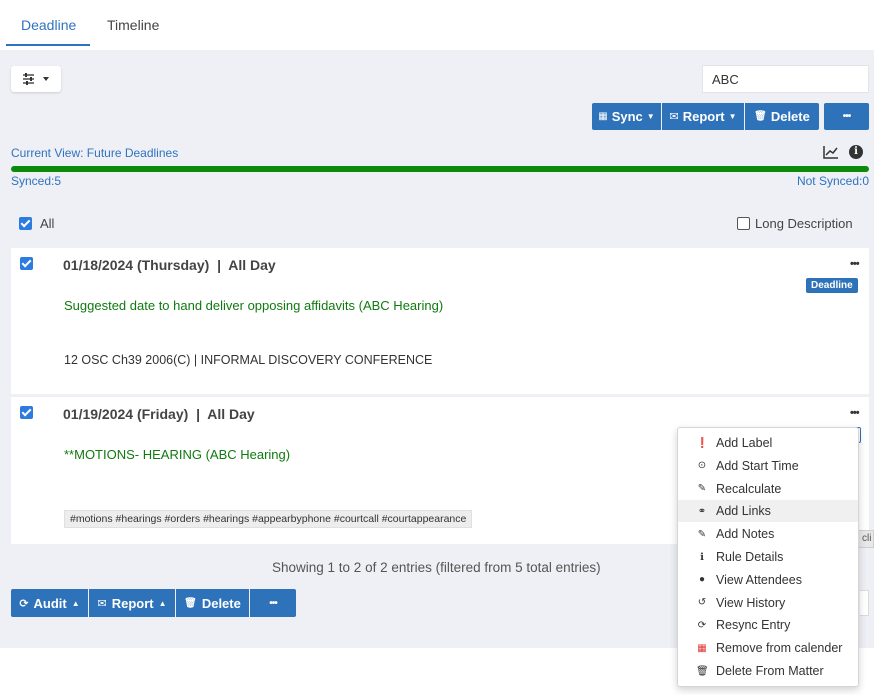 The width and height of the screenshot is (874, 695). Describe the element at coordinates (603, 116) in the screenshot. I see `calendar-icon: ▦` at that location.